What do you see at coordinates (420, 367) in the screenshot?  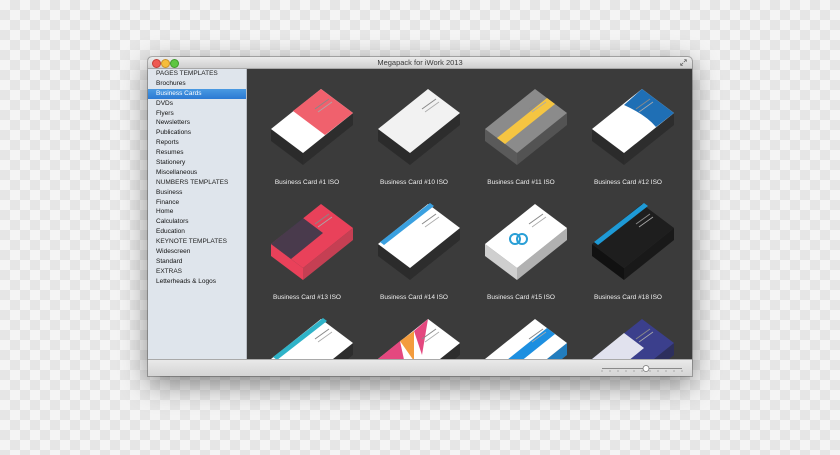 I see `status-bar` at bounding box center [420, 367].